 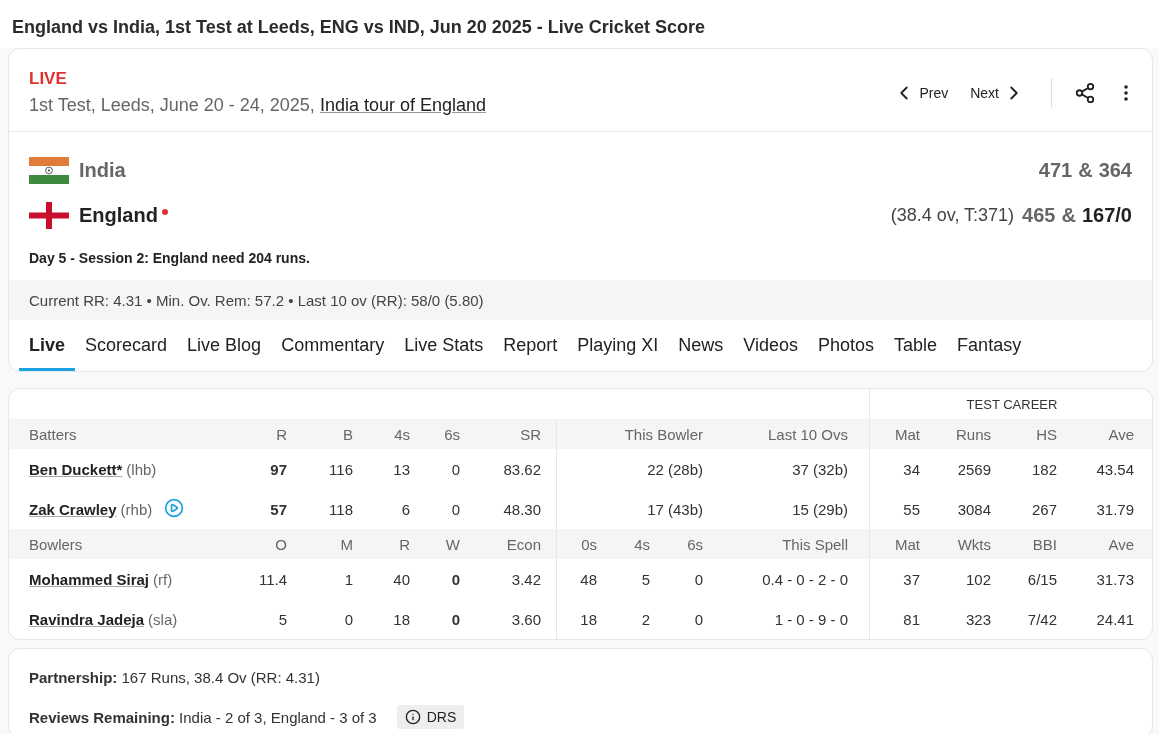 I want to click on table-cell-text: 3.42, so click(x=526, y=579).